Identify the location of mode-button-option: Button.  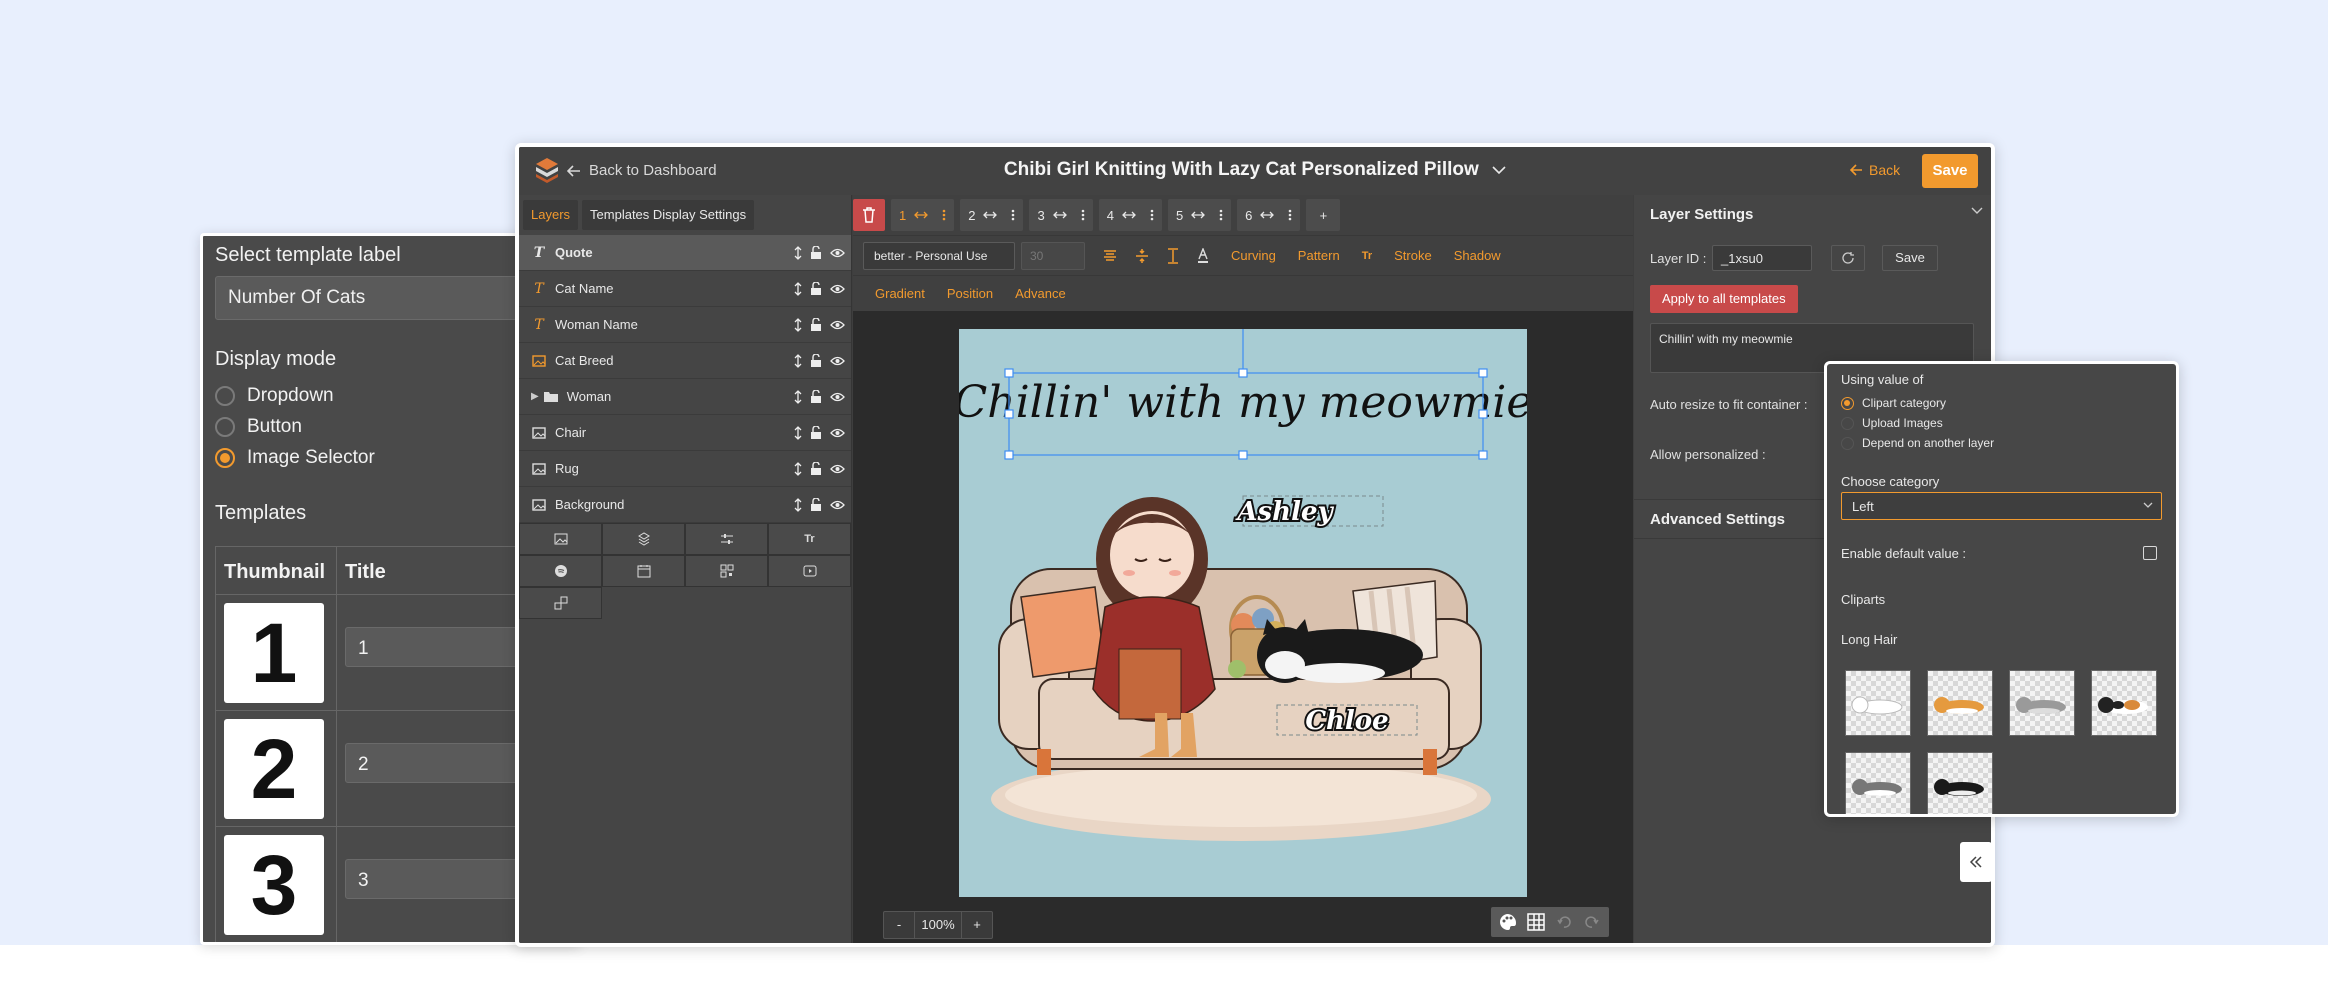
(258, 427).